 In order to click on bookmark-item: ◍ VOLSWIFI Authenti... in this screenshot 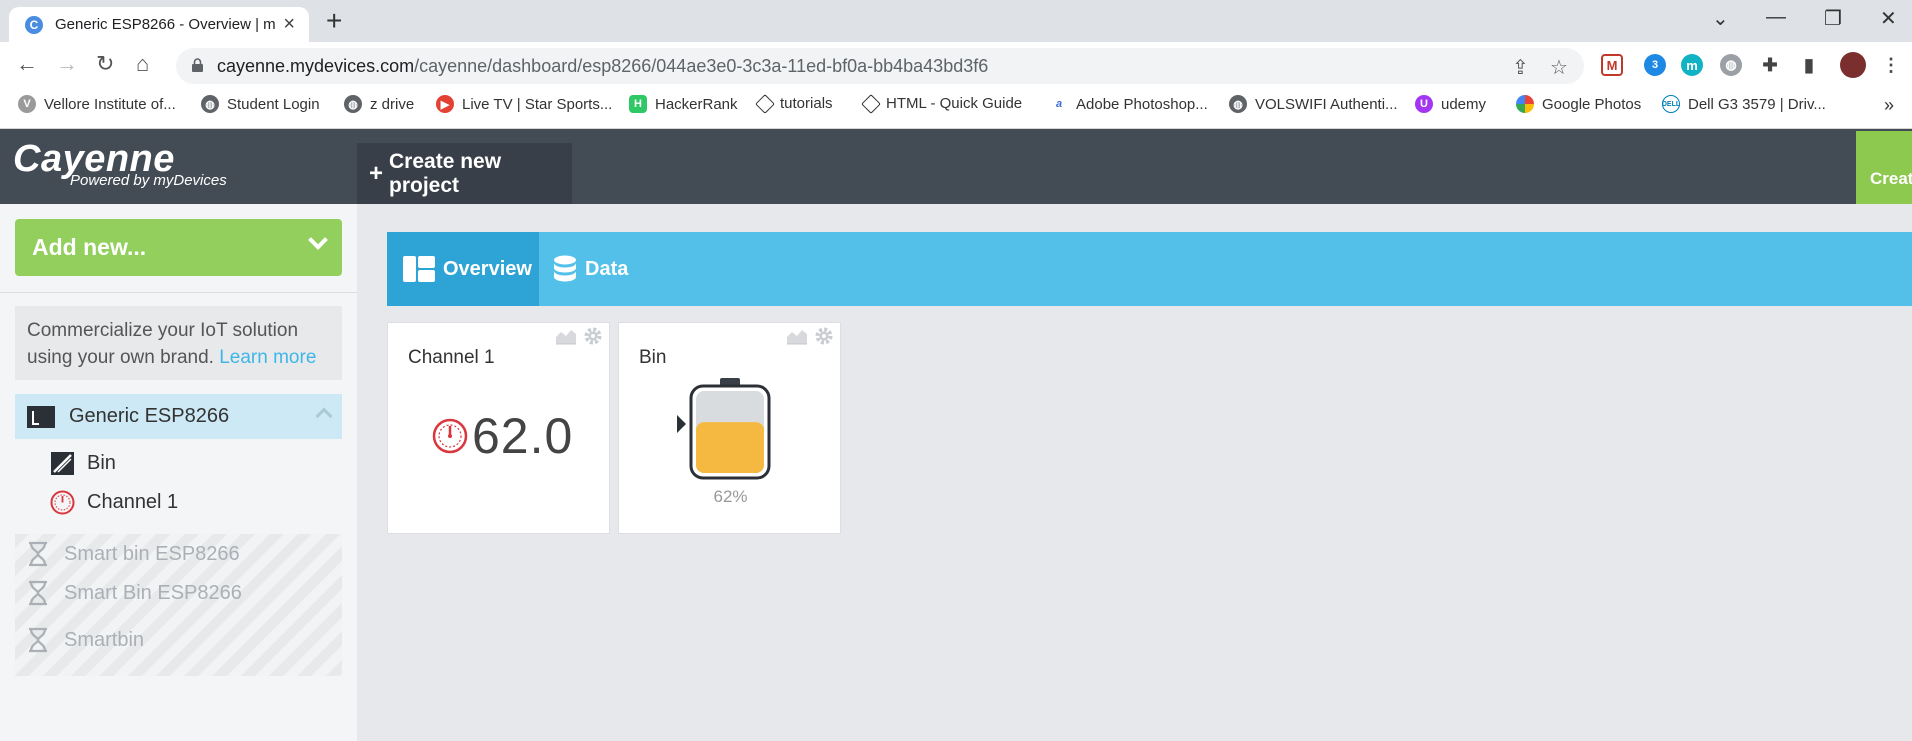, I will do `click(1313, 104)`.